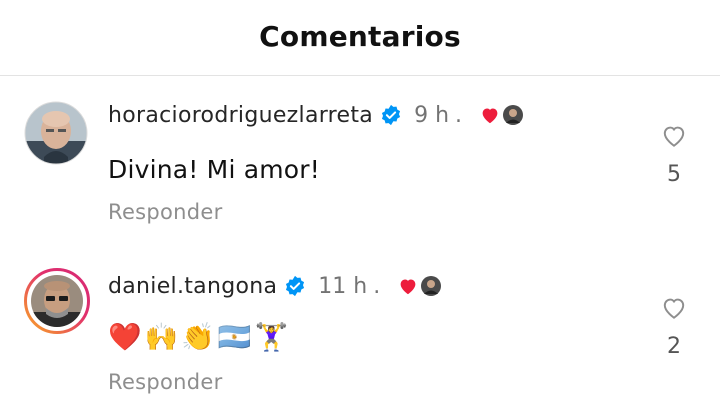  Describe the element at coordinates (240, 115) in the screenshot. I see `username-link: horaciorodriguezlarreta` at that location.